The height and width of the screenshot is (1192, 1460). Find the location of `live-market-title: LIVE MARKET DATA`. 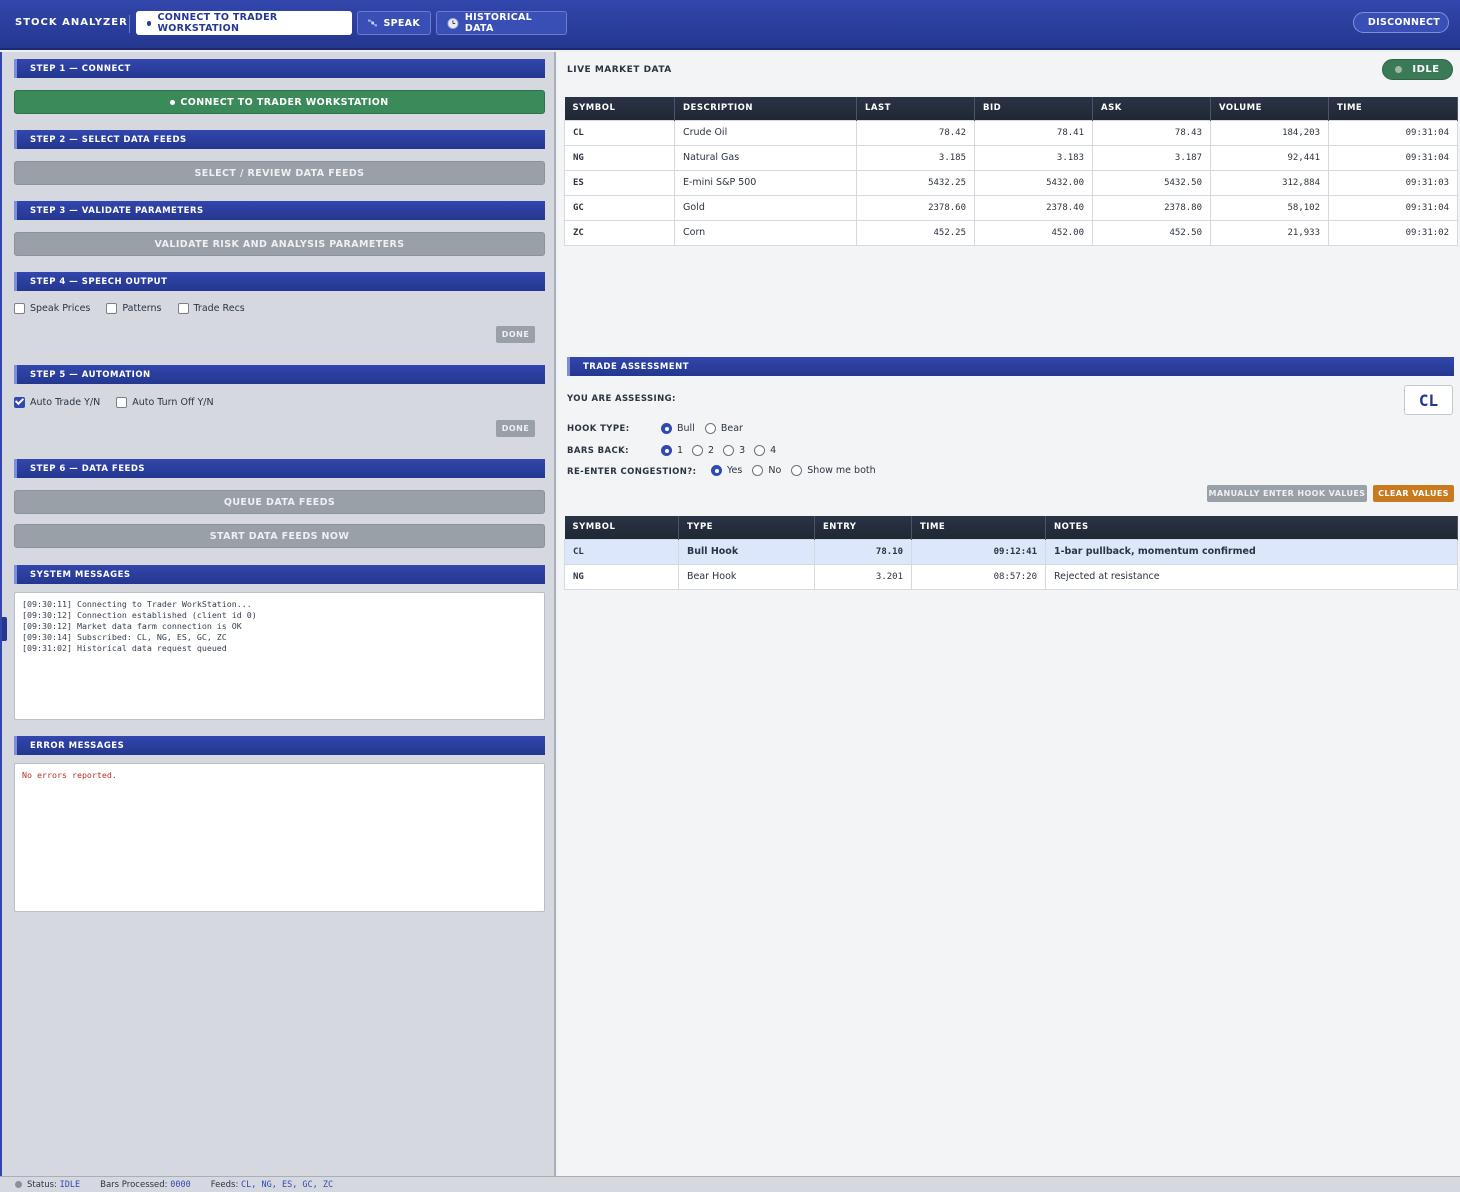

live-market-title: LIVE MARKET DATA is located at coordinates (619, 70).